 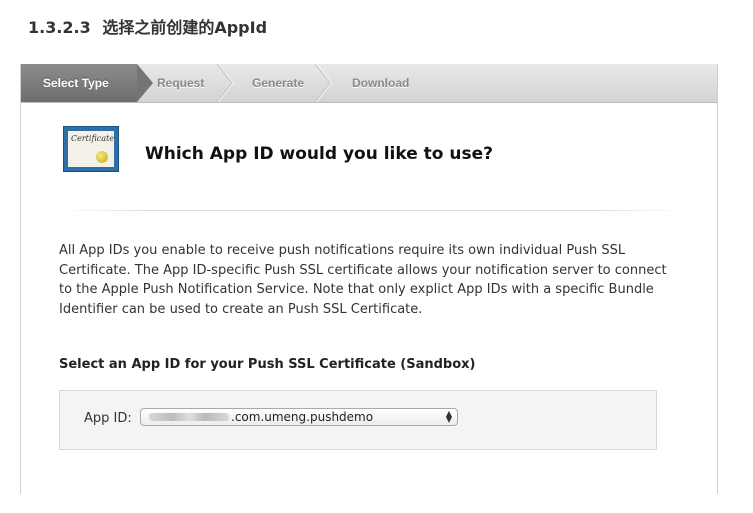 I want to click on section-heading: 1.3.2.3 选择之前创建的AppId, so click(x=147, y=26).